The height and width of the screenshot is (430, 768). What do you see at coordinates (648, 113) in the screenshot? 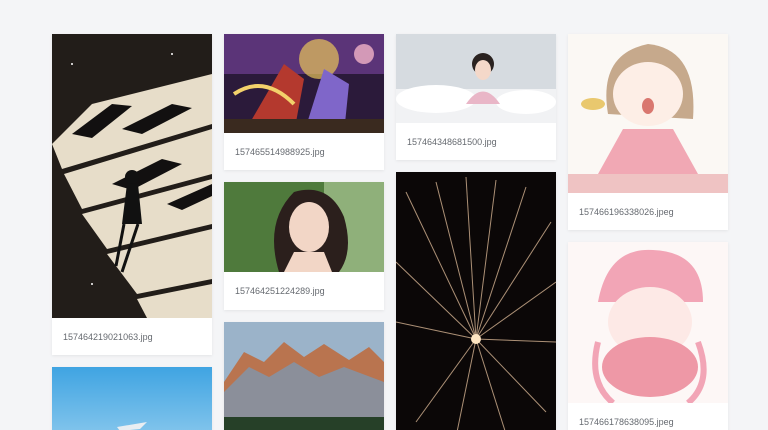
I see `gallery-image-sketch-crying` at bounding box center [648, 113].